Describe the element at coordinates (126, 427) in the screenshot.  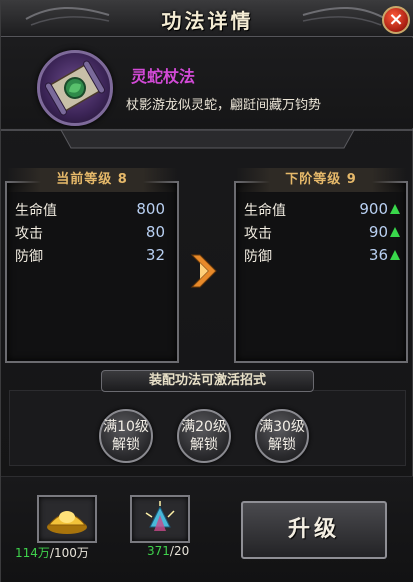
I see `badge-level: 满10级` at that location.